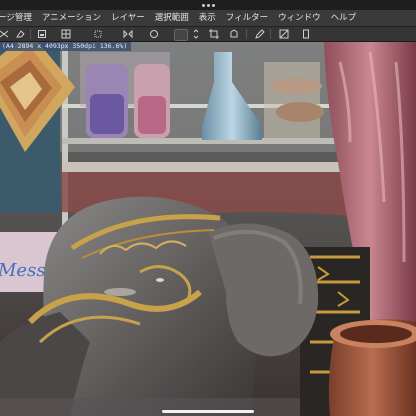  I want to click on menu-animation: アニメーション, so click(71, 18).